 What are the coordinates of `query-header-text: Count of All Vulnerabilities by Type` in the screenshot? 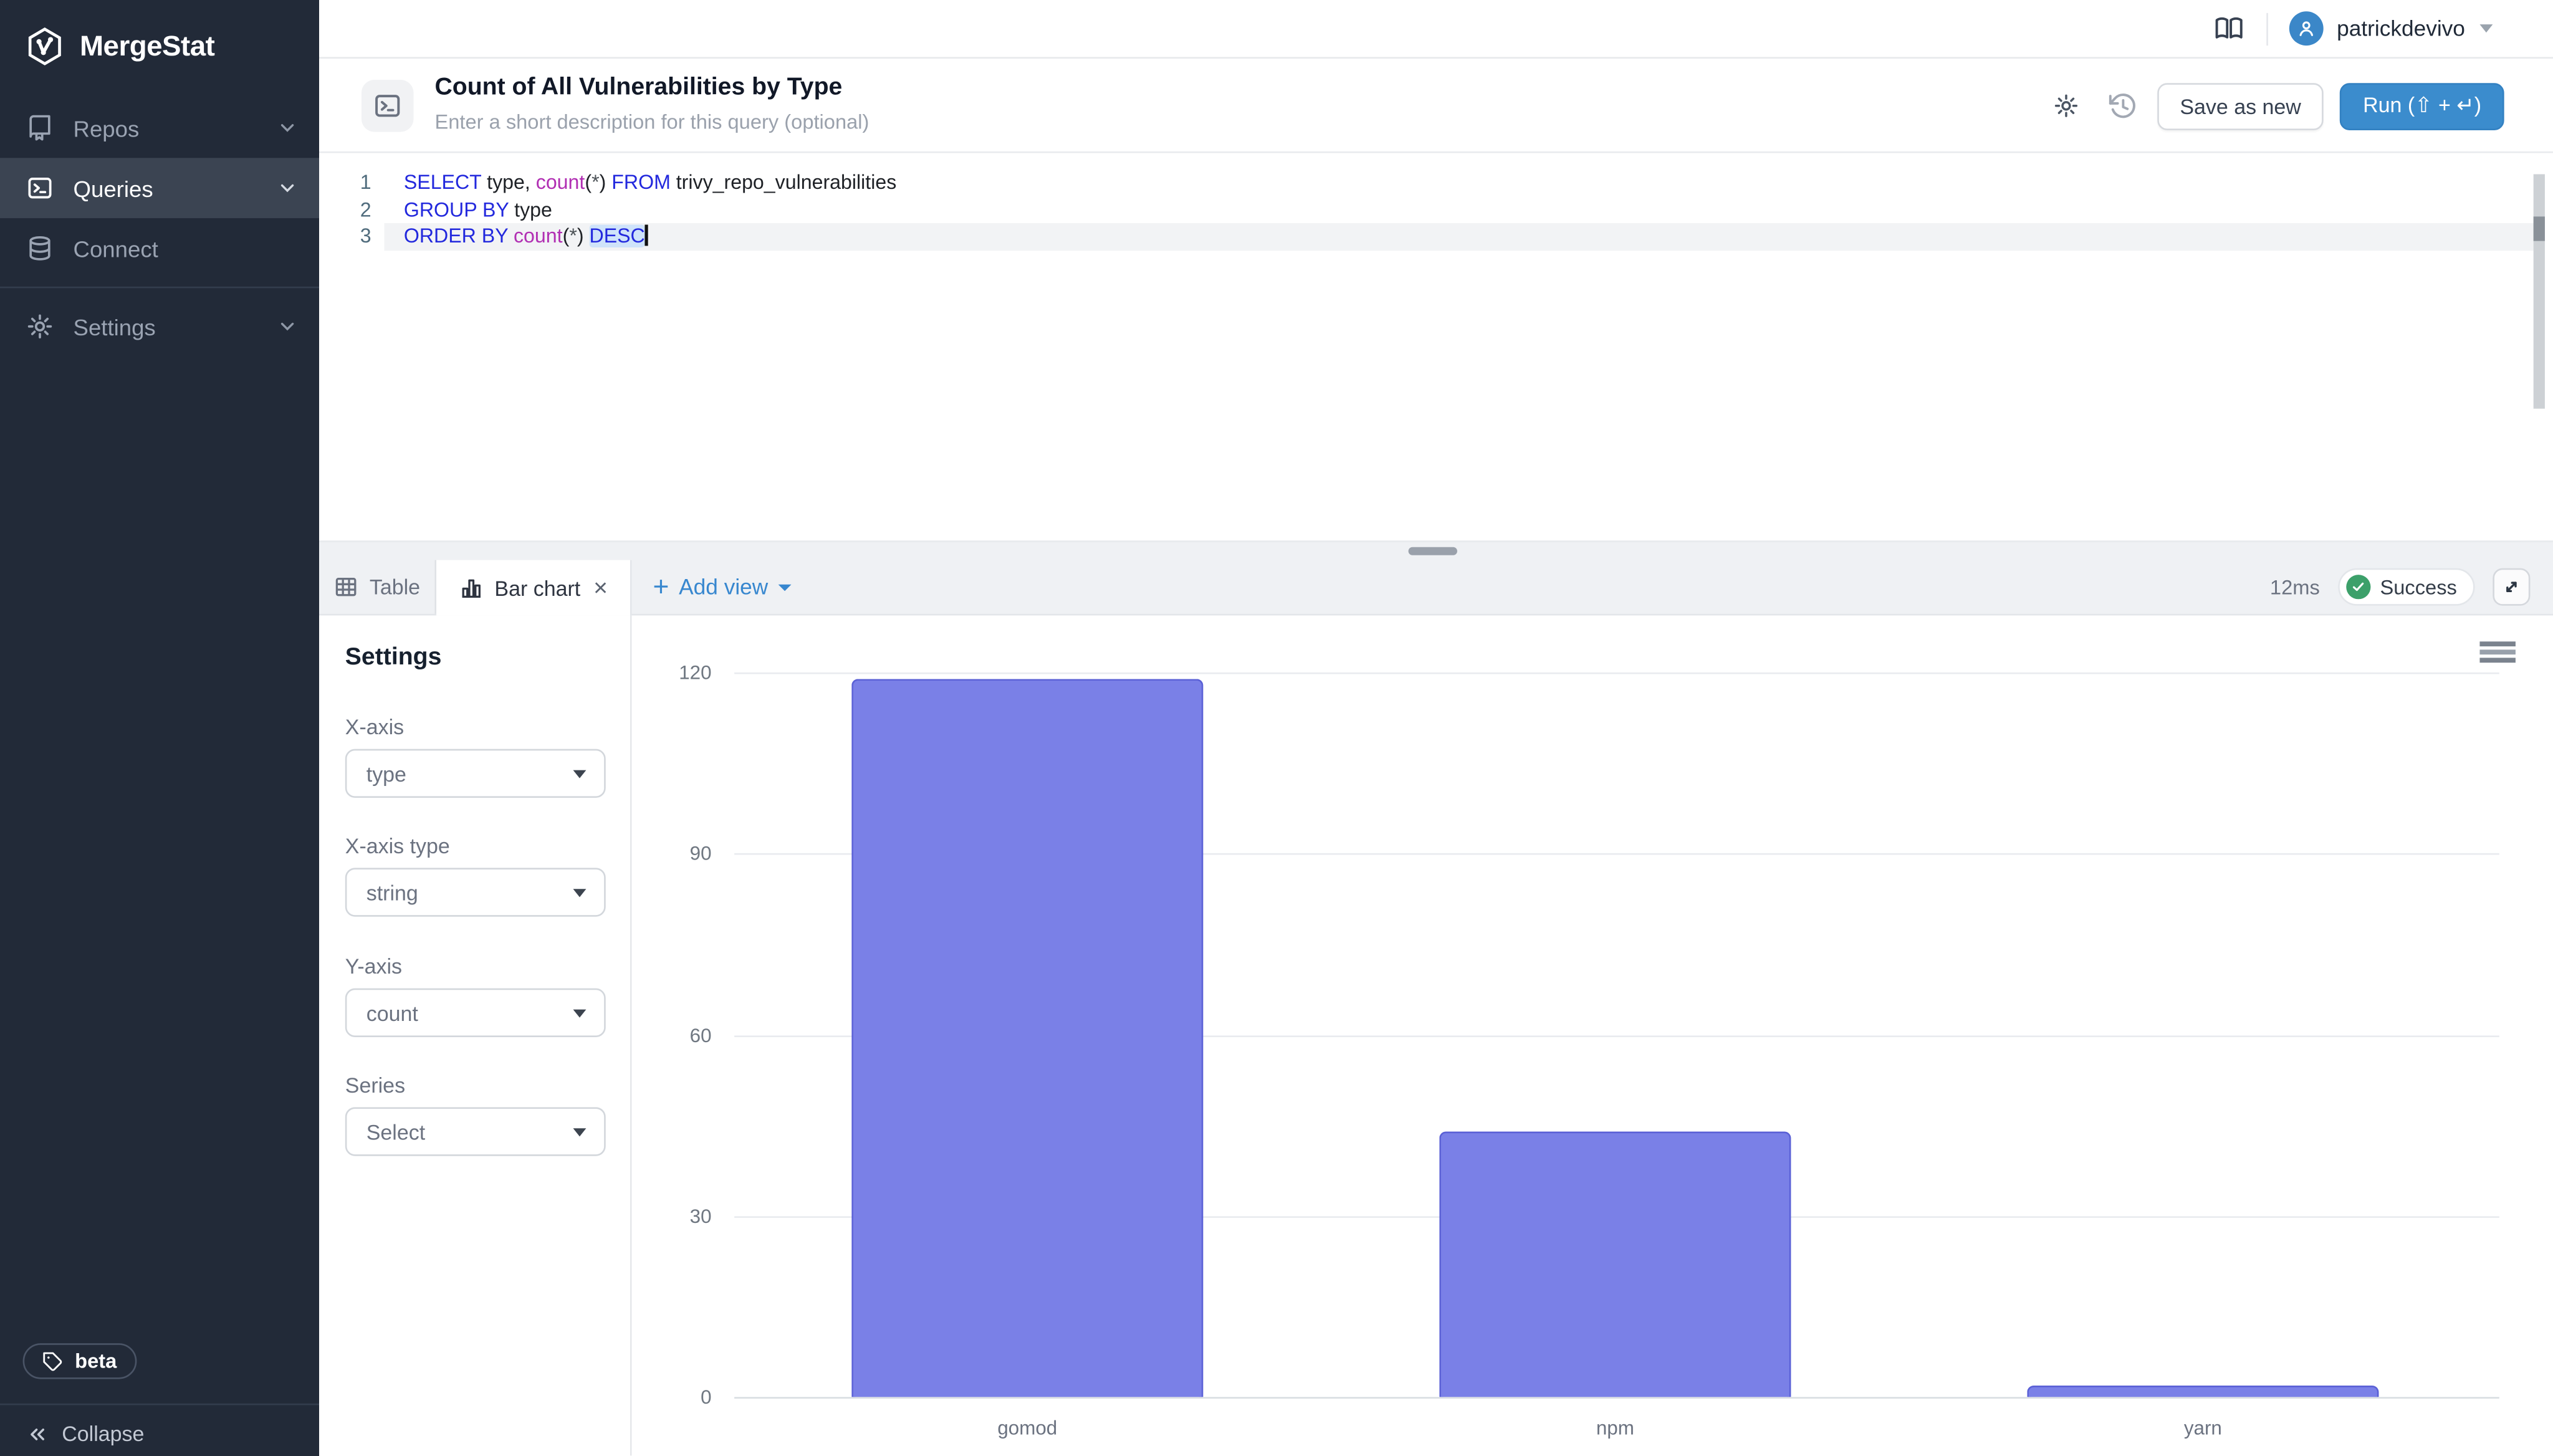 It's located at (776, 106).